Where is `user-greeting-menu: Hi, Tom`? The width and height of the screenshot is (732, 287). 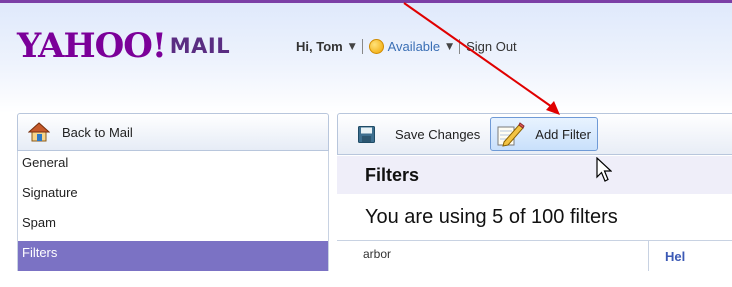 user-greeting-menu: Hi, Tom is located at coordinates (319, 46).